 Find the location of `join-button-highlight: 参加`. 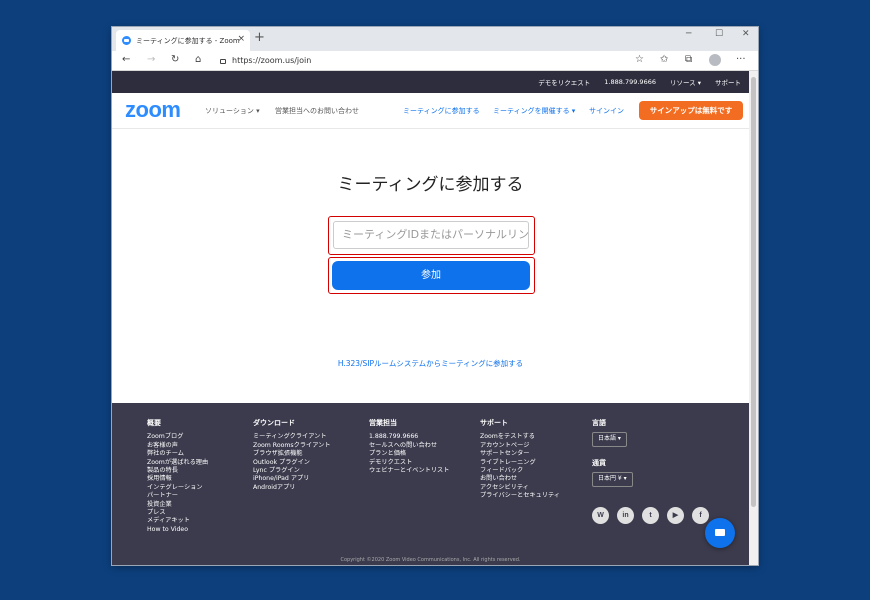

join-button-highlight: 参加 is located at coordinates (431, 275).